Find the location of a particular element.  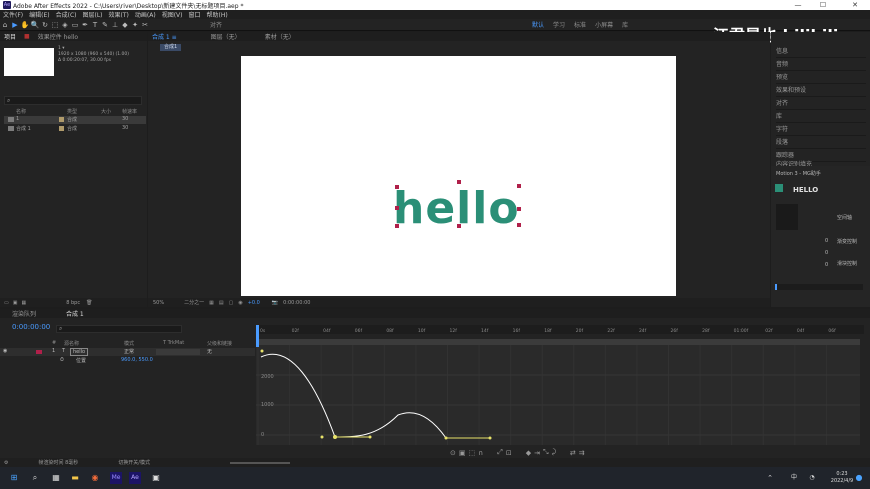

parent-dropdown: 无 is located at coordinates (209, 351).